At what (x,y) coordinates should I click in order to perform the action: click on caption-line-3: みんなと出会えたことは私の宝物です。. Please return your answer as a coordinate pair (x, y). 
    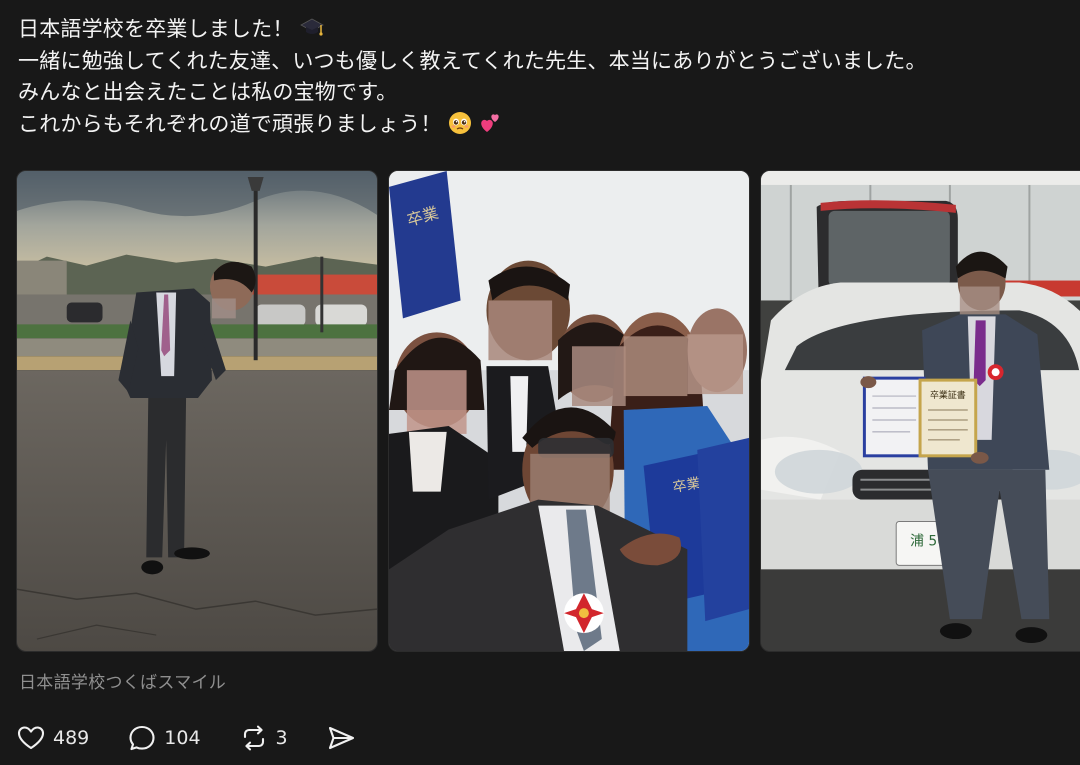
    Looking at the image, I should click on (208, 92).